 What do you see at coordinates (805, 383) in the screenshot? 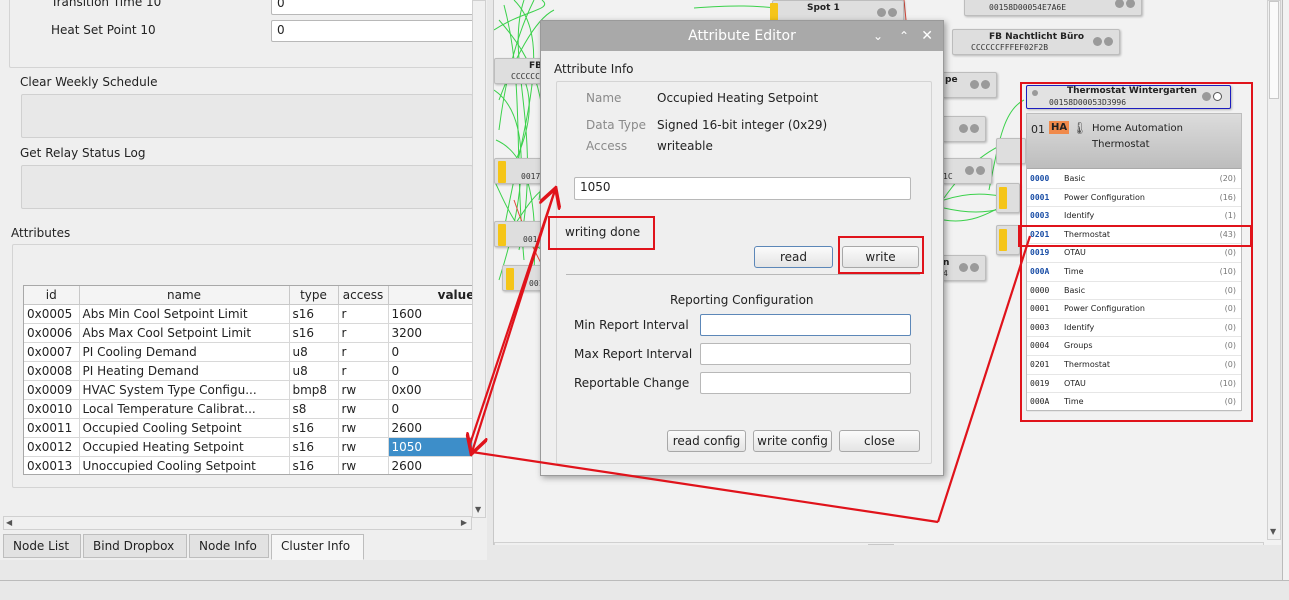
I see `reportable-change-input` at bounding box center [805, 383].